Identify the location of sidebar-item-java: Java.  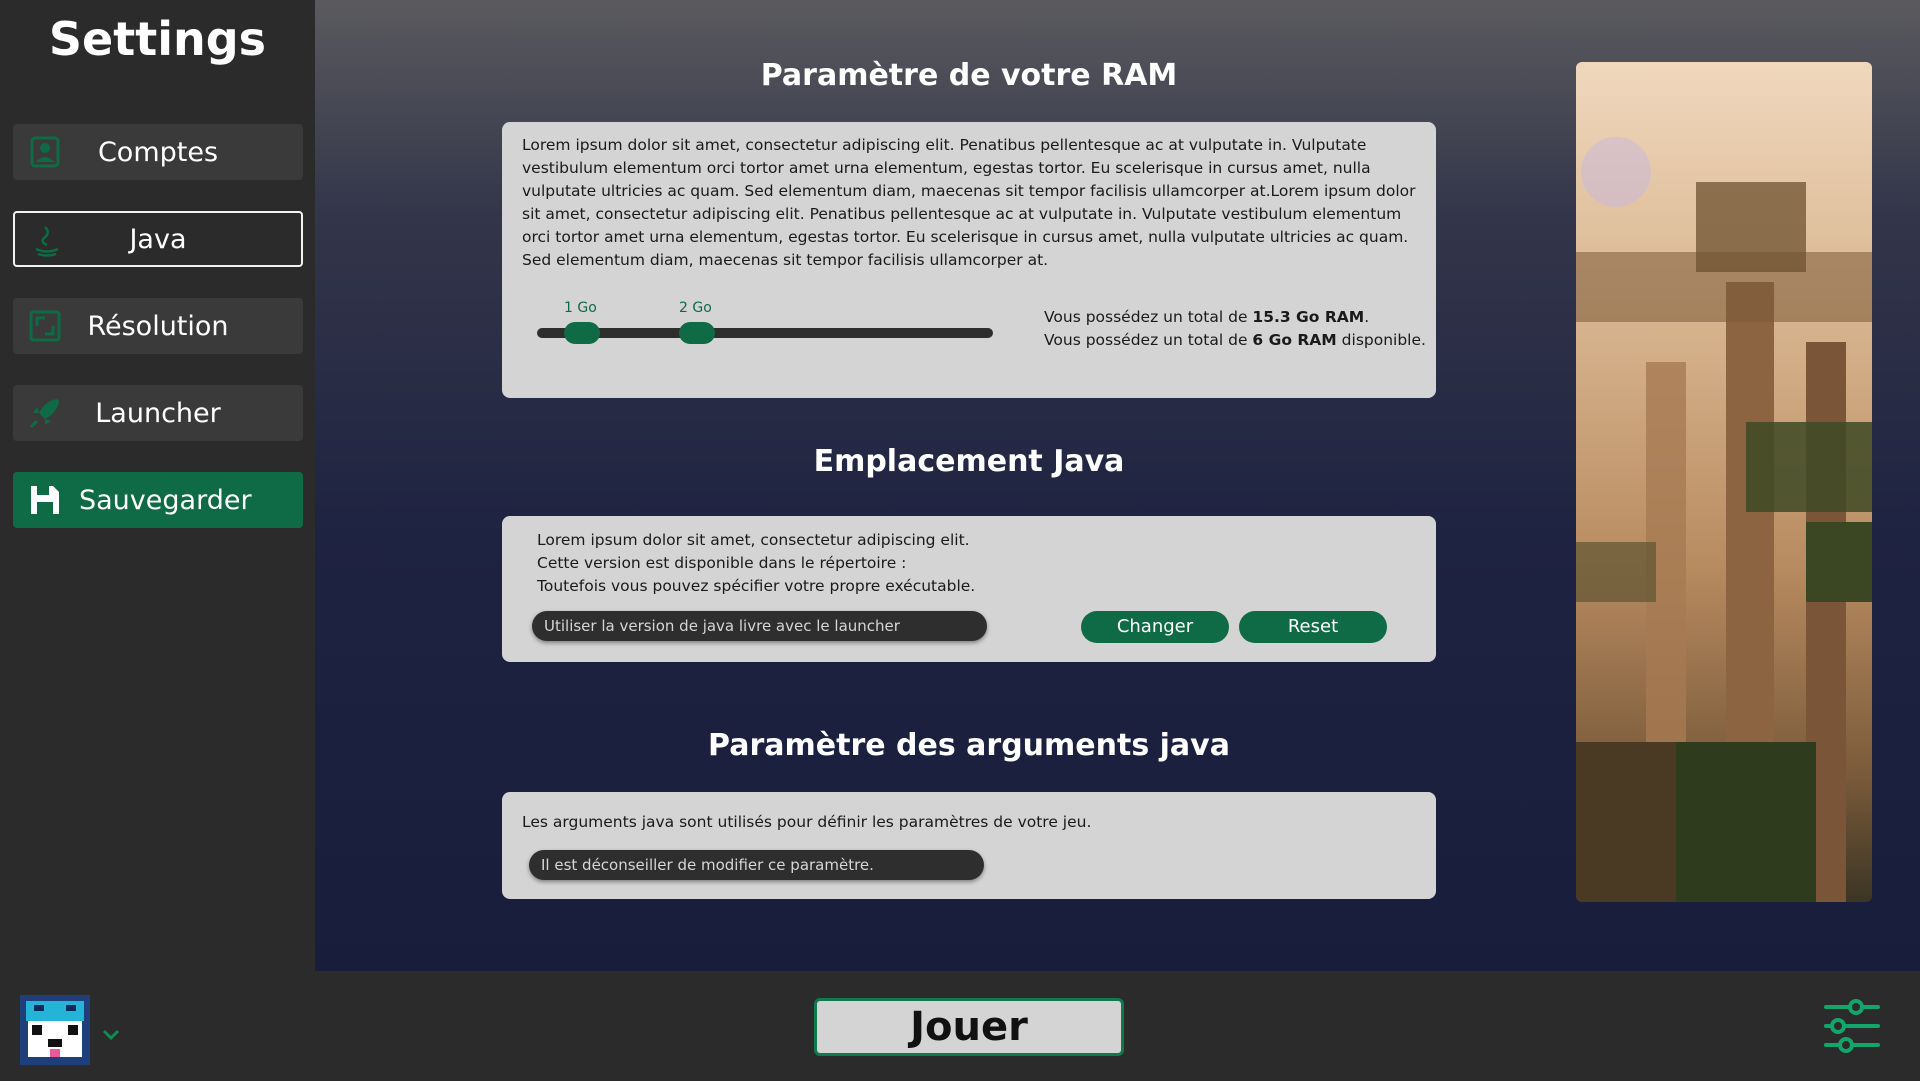
(158, 239).